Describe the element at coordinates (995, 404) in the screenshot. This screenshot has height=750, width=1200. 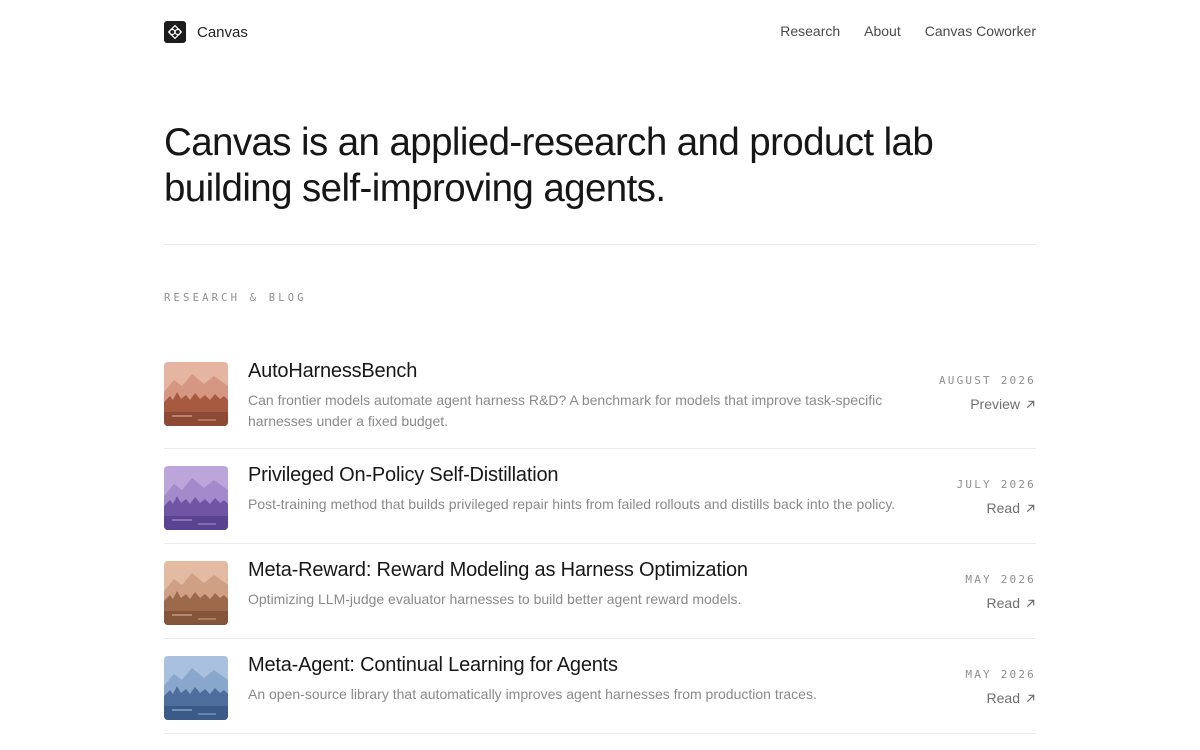
I see `post-action-label: Preview` at that location.